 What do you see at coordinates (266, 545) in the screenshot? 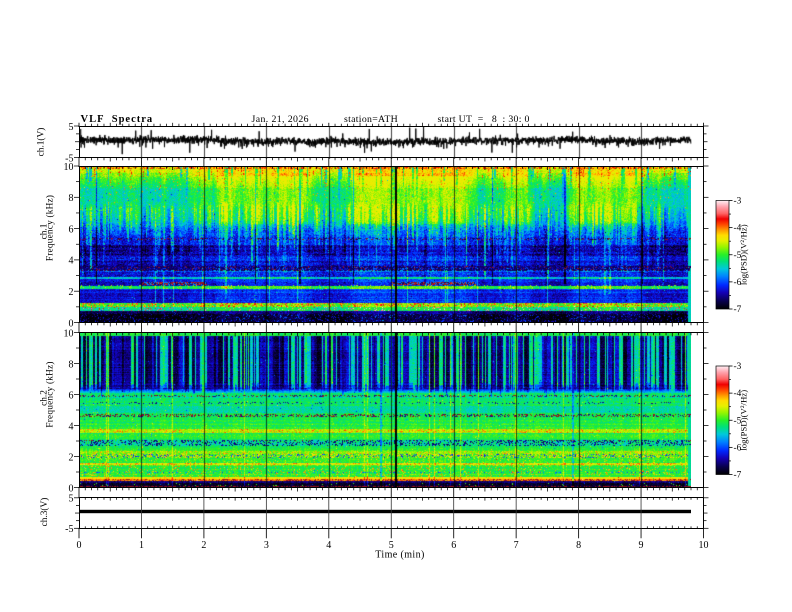
I see `svg-text: 3` at bounding box center [266, 545].